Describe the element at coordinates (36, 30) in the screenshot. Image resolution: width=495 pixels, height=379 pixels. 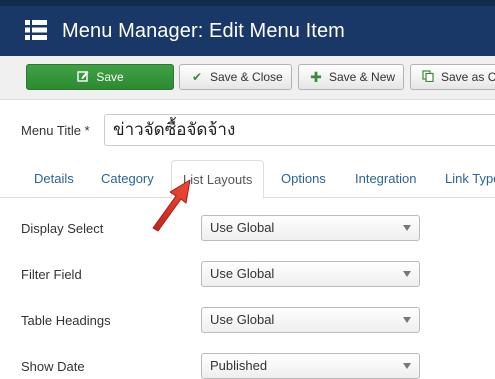
I see `menu-list-icon` at that location.